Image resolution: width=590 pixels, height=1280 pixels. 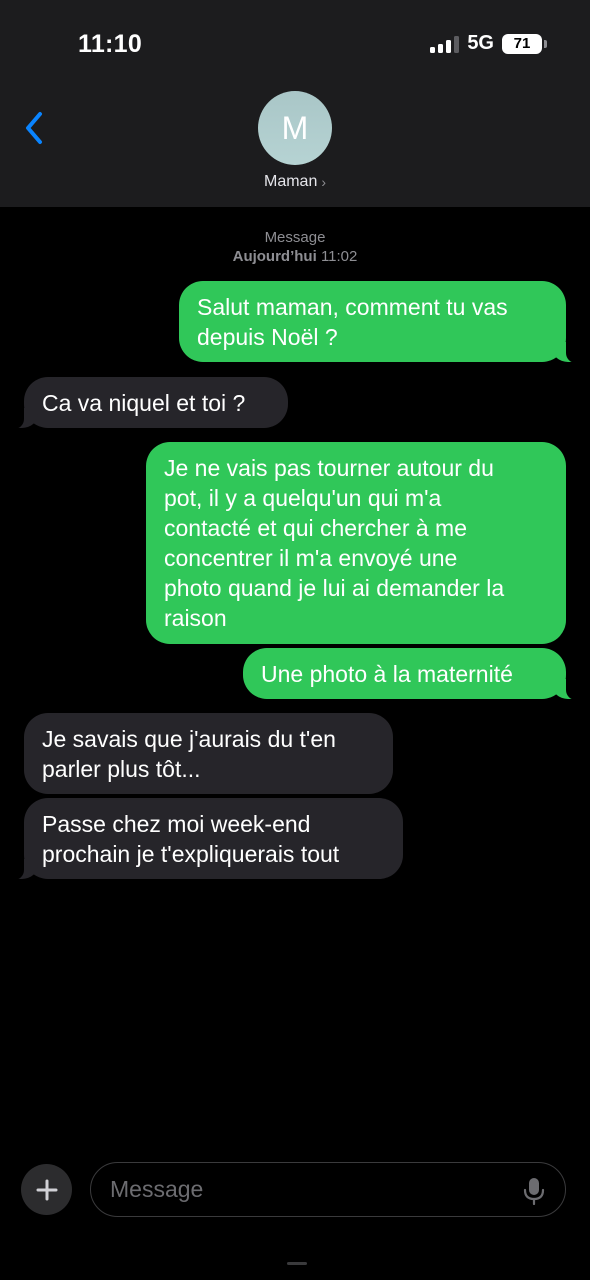 I want to click on network-type: 5G, so click(x=480, y=43).